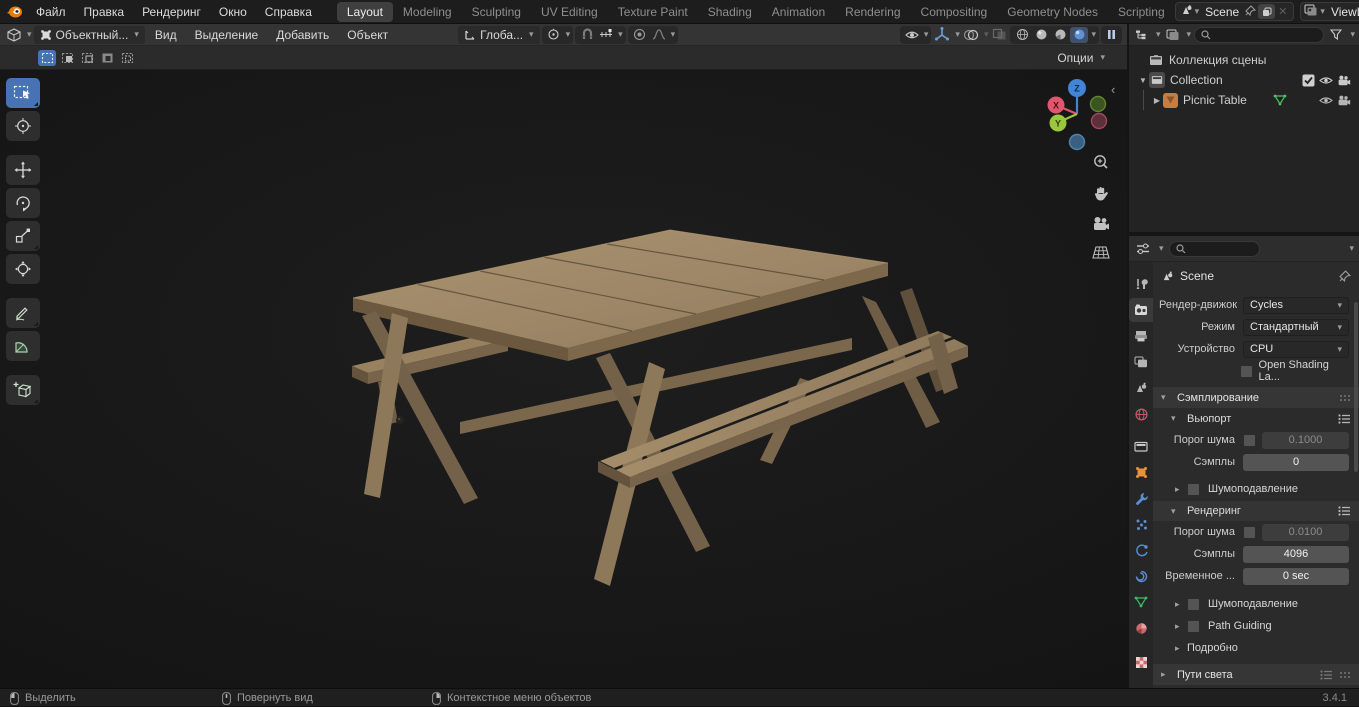 The height and width of the screenshot is (707, 1359). What do you see at coordinates (1256, 489) in the screenshot?
I see `viewport-denoise-row: ▸ Шумоподавление` at bounding box center [1256, 489].